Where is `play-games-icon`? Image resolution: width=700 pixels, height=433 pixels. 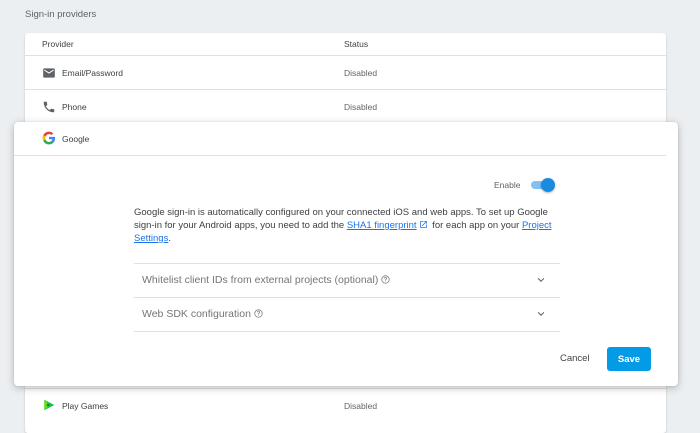 play-games-icon is located at coordinates (49, 405).